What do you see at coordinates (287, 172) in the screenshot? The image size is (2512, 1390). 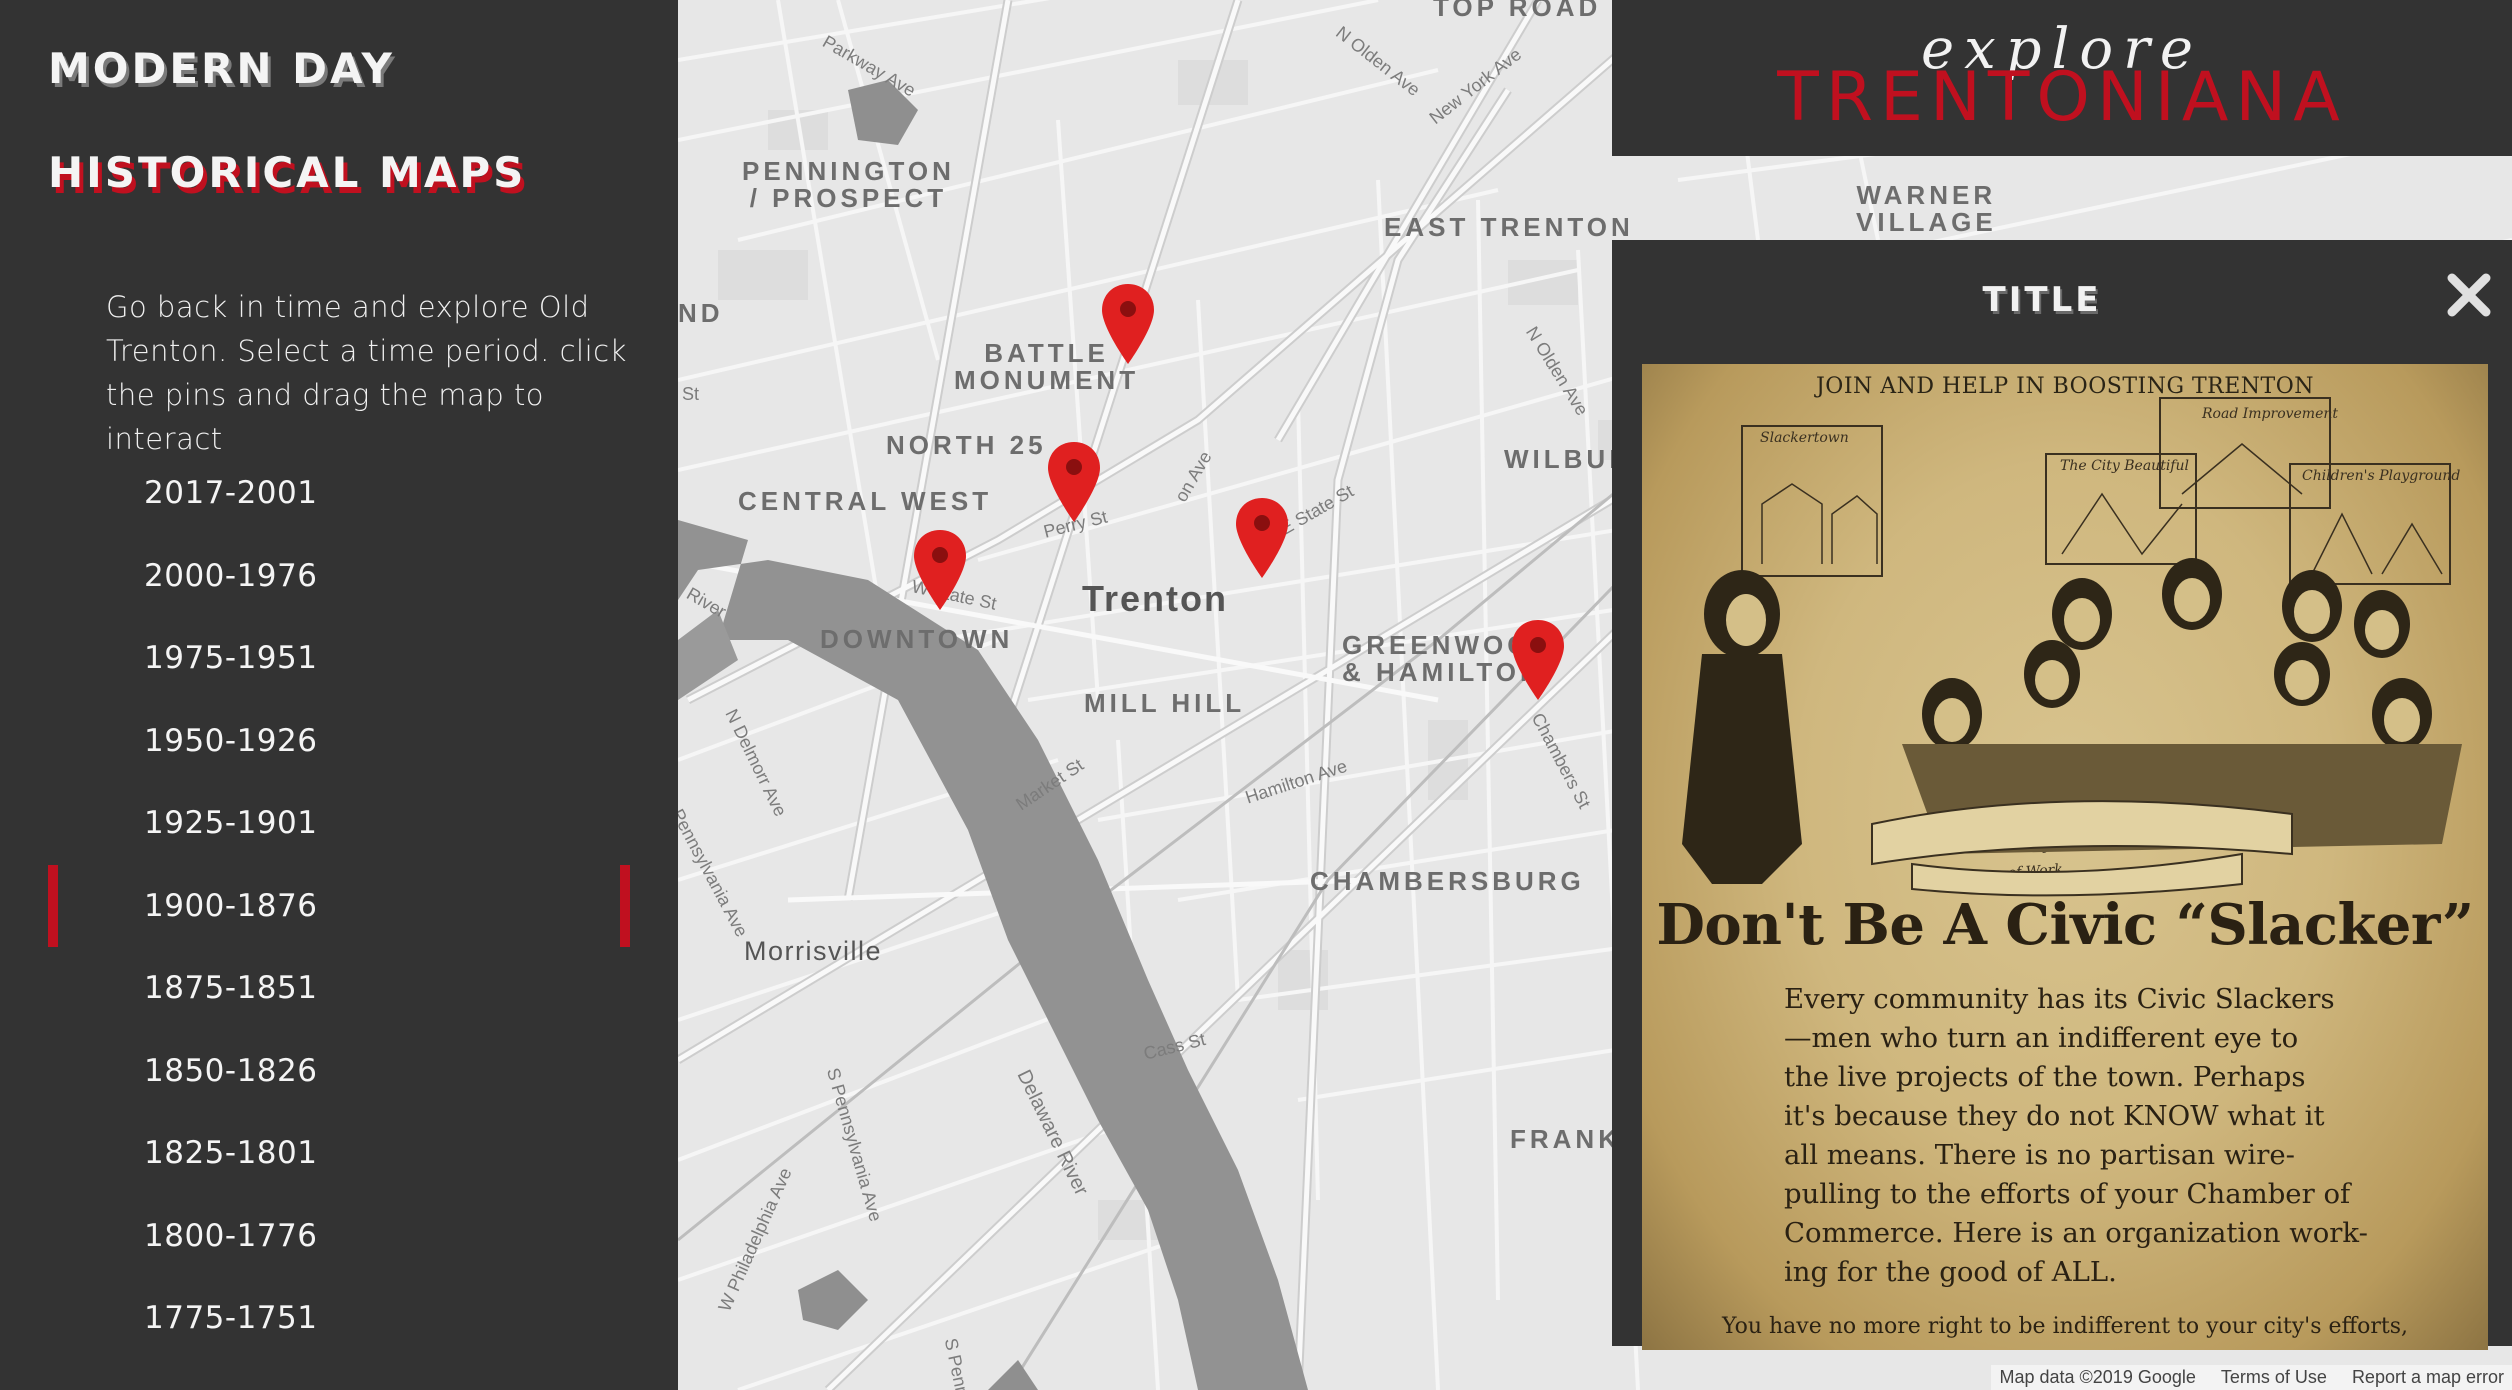 I see `sidebar-title-historical-maps: HISTORICAL MAPS` at bounding box center [287, 172].